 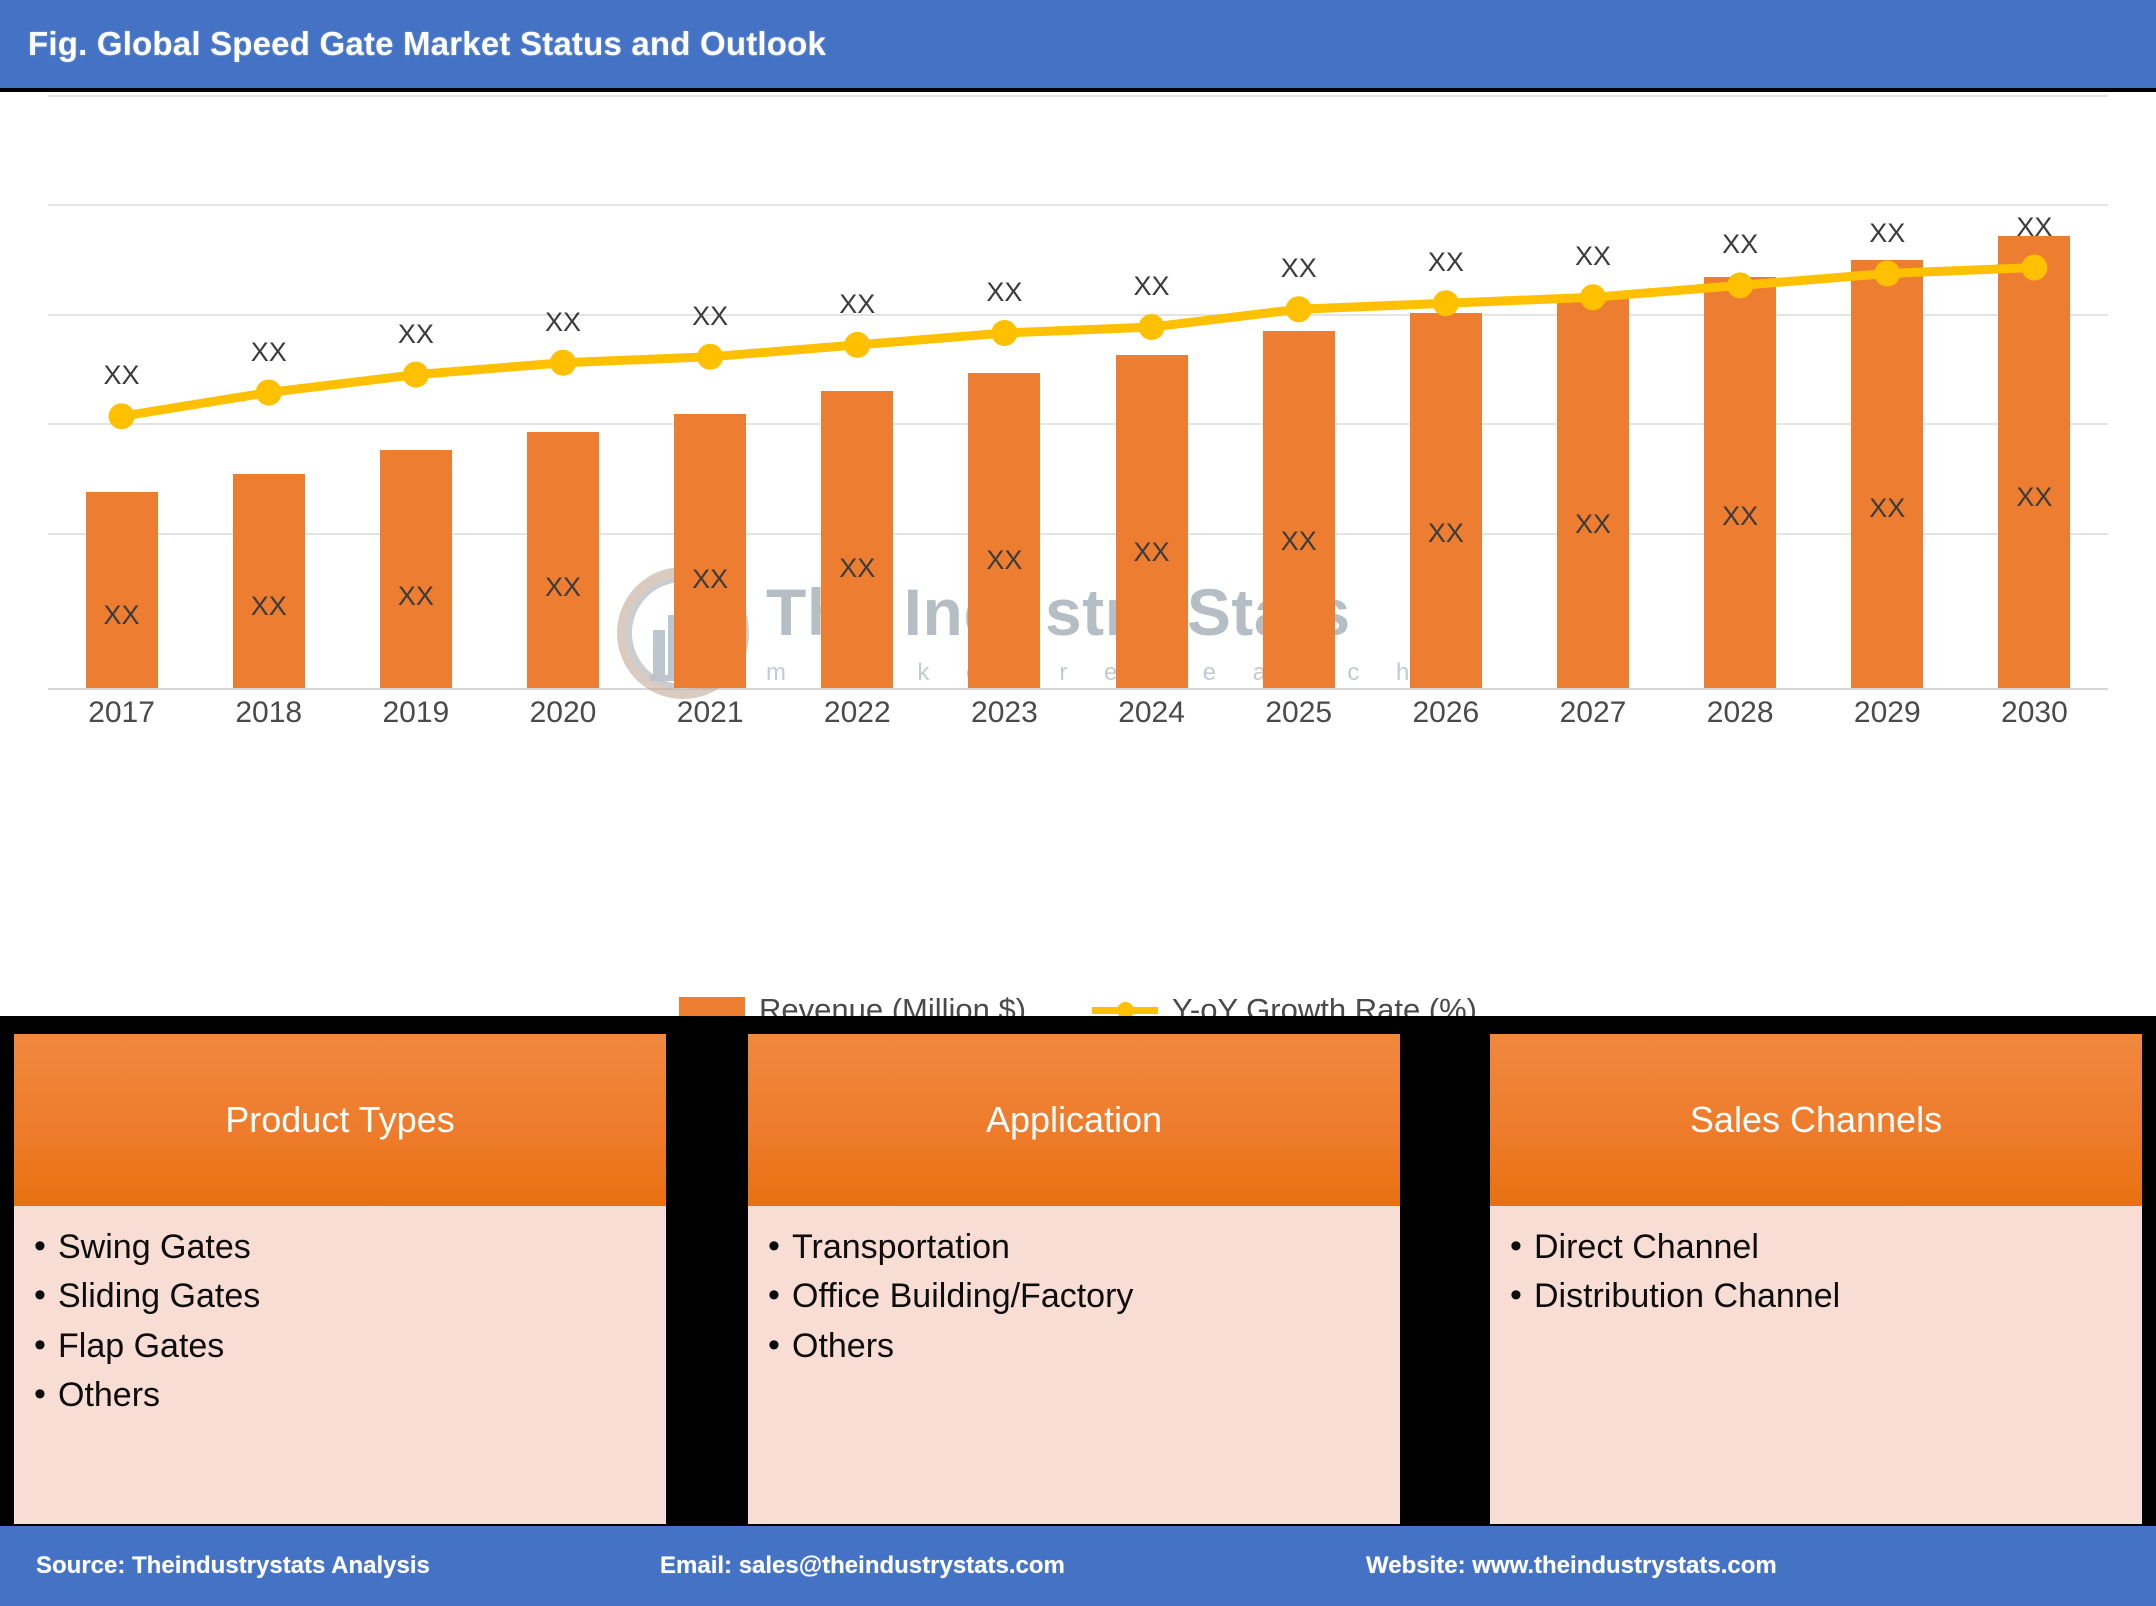 I want to click on list-item: Swing Gates, so click(x=340, y=1247).